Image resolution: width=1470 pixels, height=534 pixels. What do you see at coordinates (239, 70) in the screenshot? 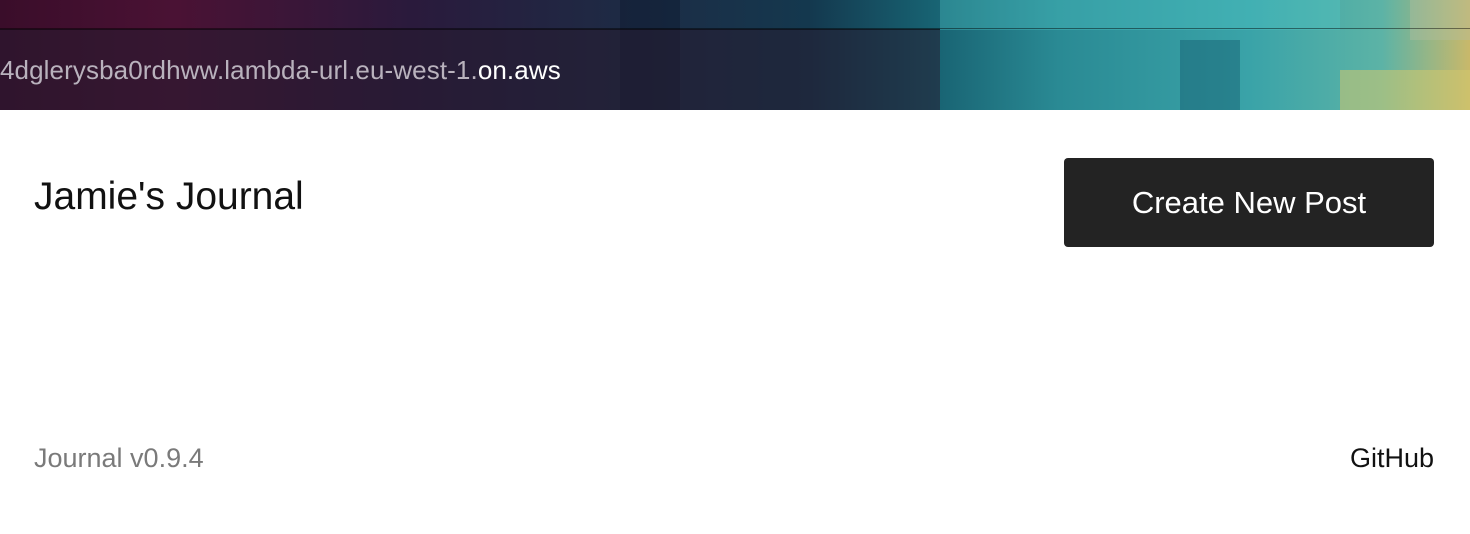
I see `url-host-prefix: 4dglerysba0rdhww.lambda-url.eu-west-1.` at bounding box center [239, 70].